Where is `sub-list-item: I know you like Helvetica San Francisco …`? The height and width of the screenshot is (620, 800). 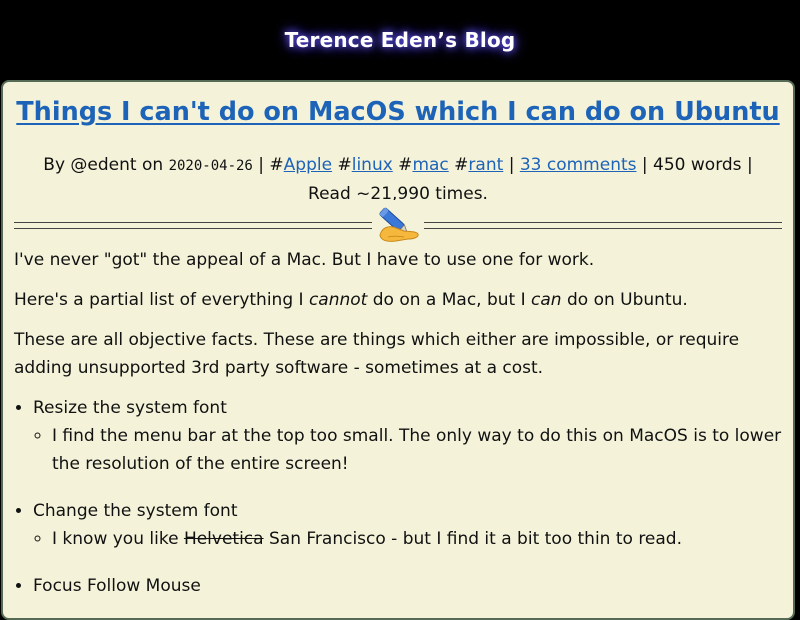 sub-list-item: I know you like Helvetica San Francisco … is located at coordinates (417, 539).